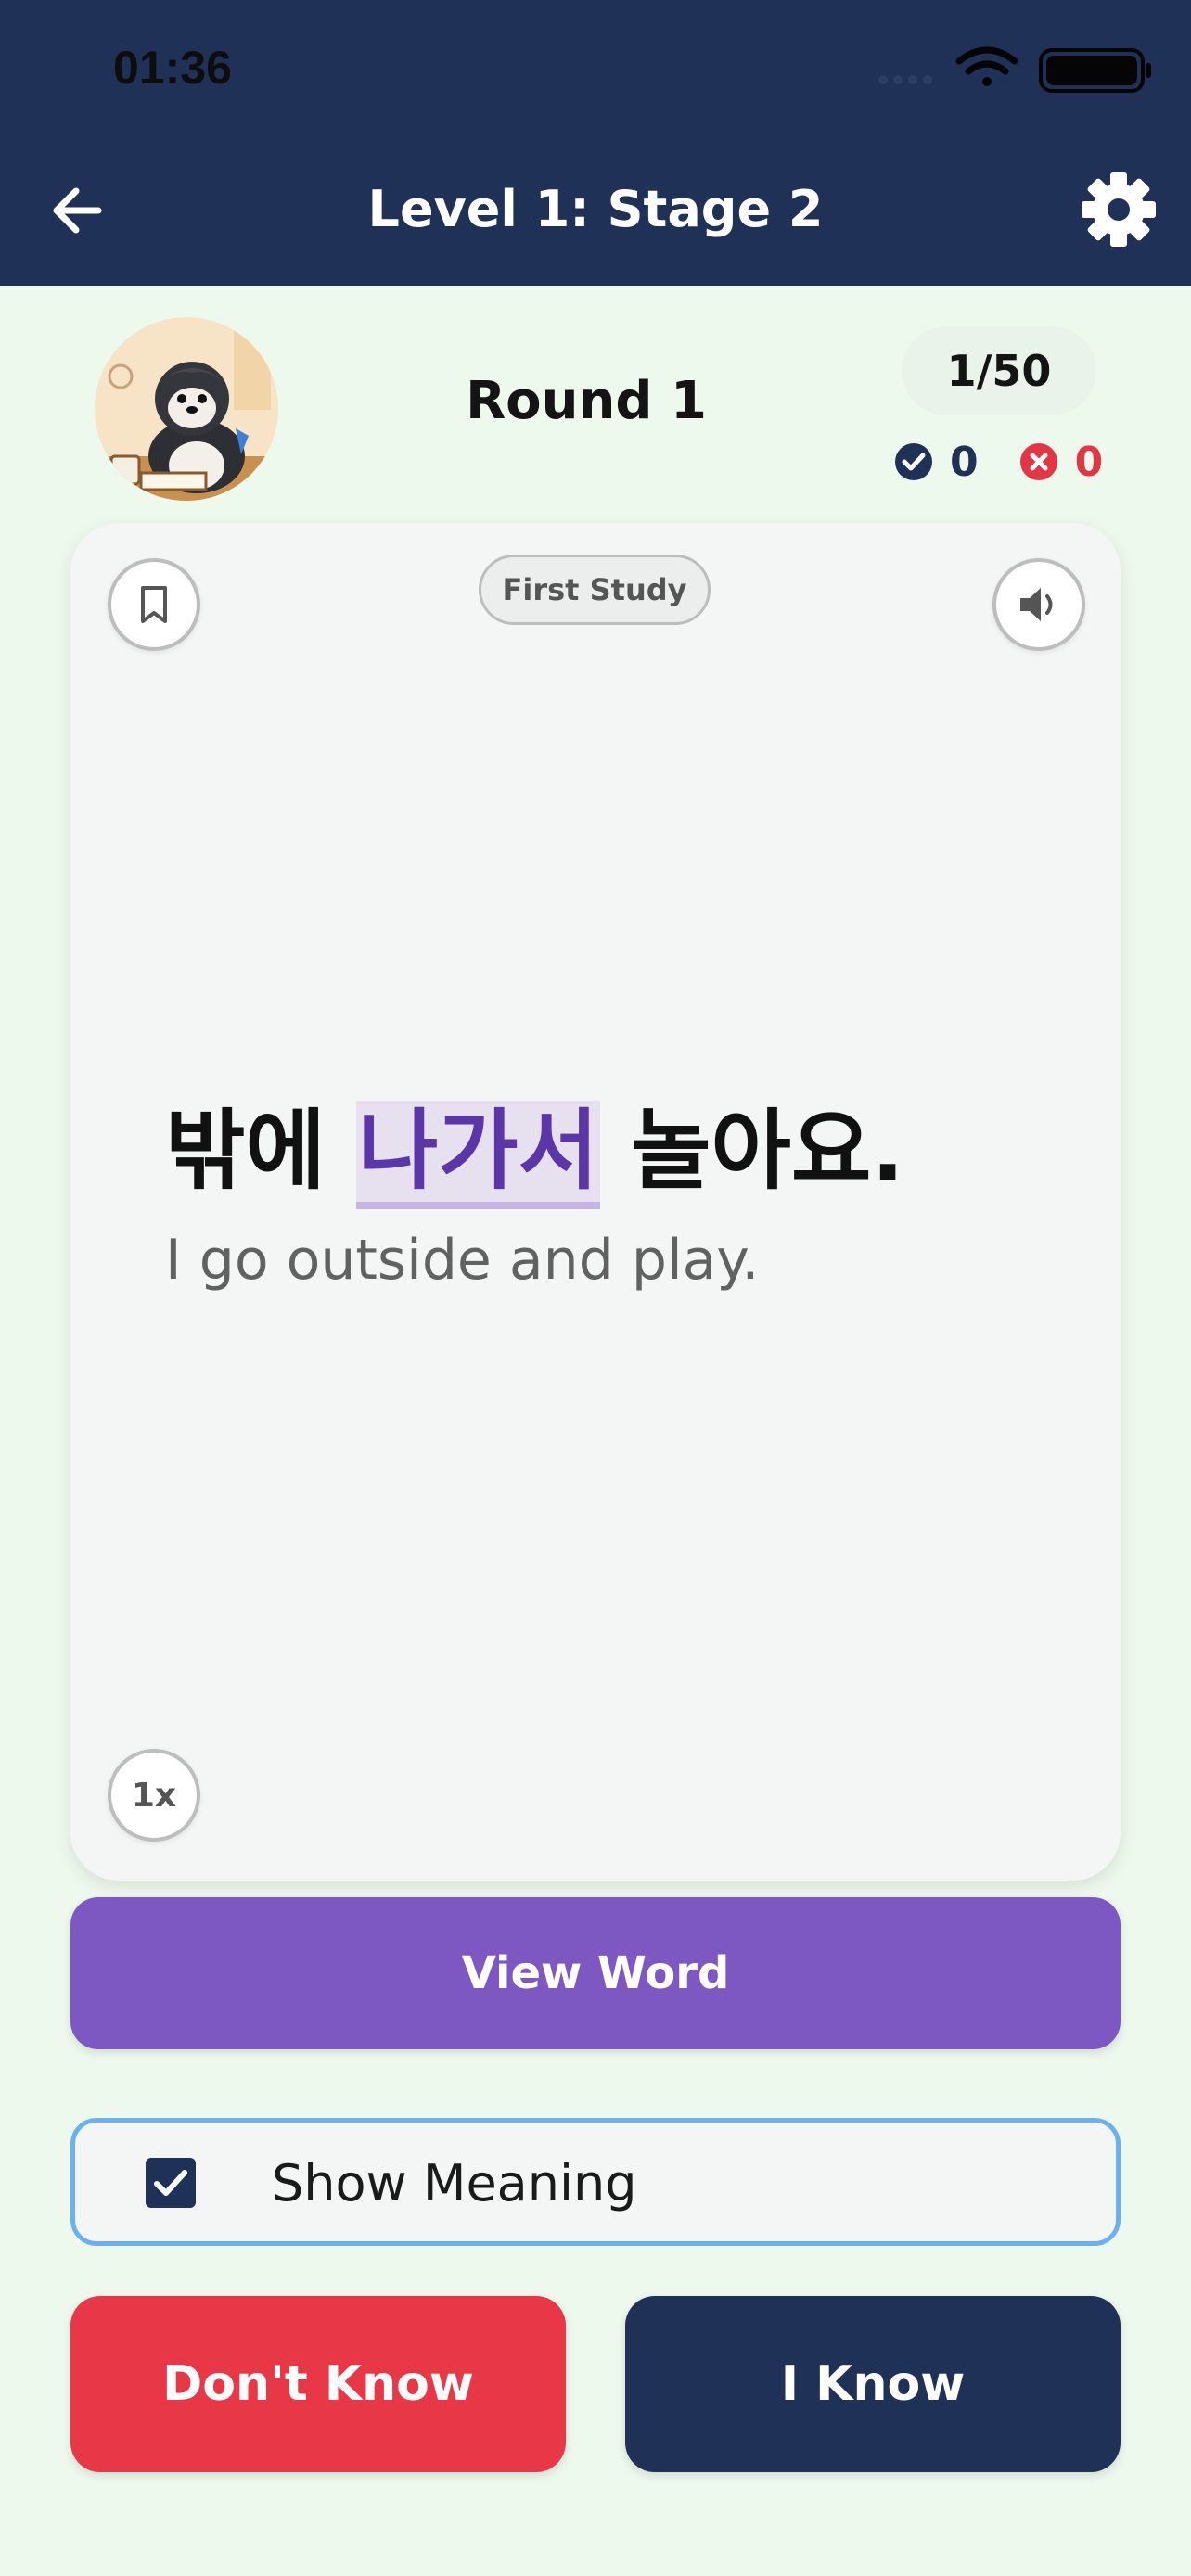  Describe the element at coordinates (999, 462) in the screenshot. I see `score-row: 0 0` at that location.